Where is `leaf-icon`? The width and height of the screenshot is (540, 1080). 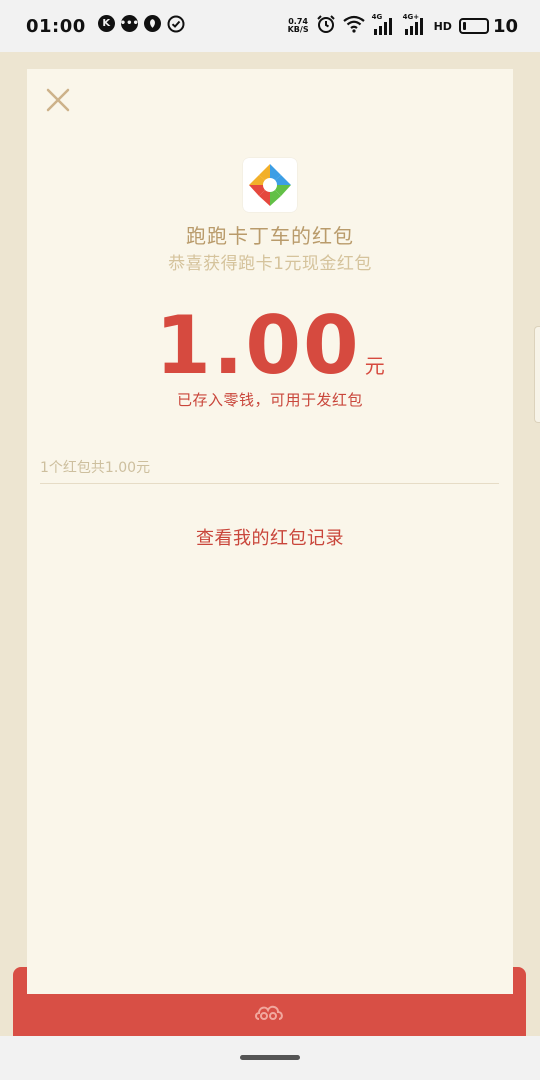 leaf-icon is located at coordinates (152, 23).